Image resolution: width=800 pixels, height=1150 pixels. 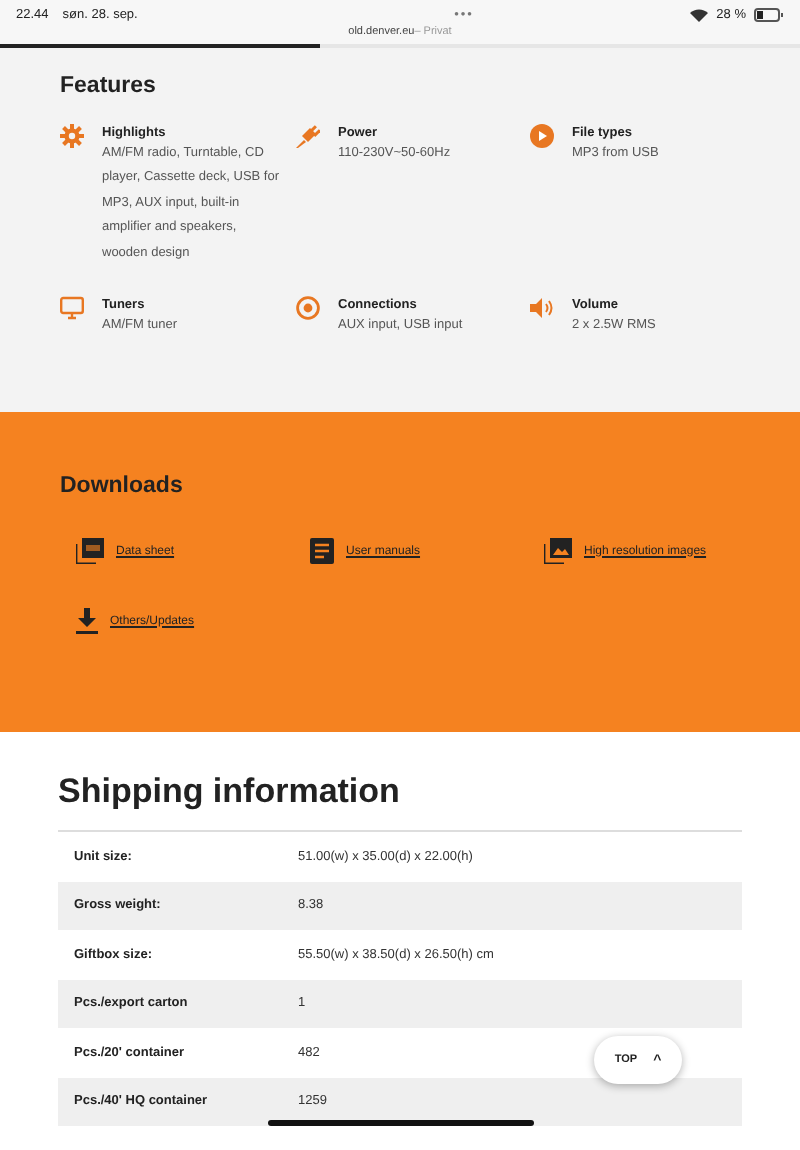 I want to click on section-title: Shipping information, so click(x=230, y=792).